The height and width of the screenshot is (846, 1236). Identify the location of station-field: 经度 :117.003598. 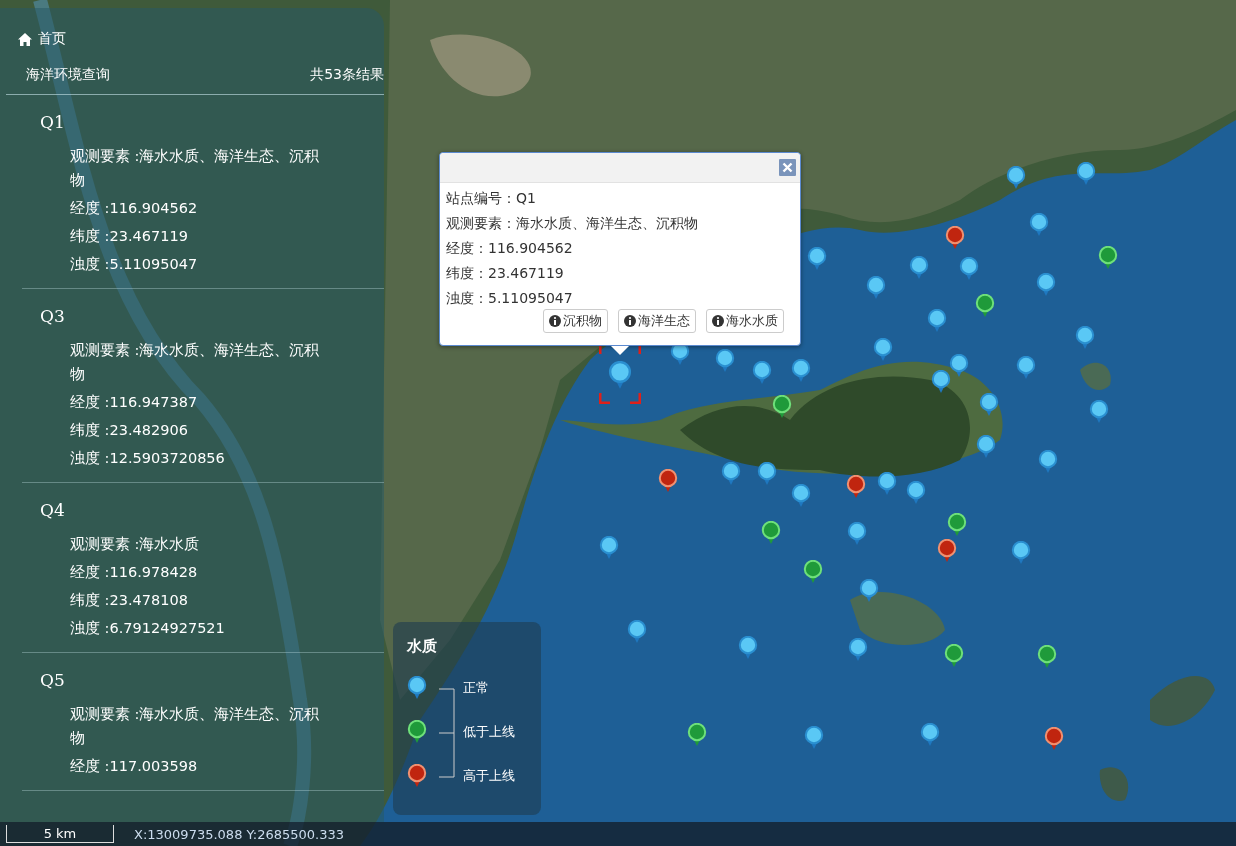
(196, 766).